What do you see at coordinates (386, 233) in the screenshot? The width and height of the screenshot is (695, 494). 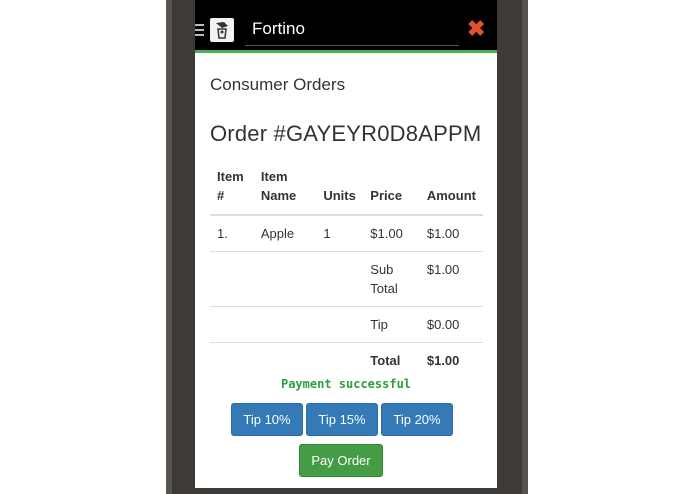 I see `item-price: $1.00` at bounding box center [386, 233].